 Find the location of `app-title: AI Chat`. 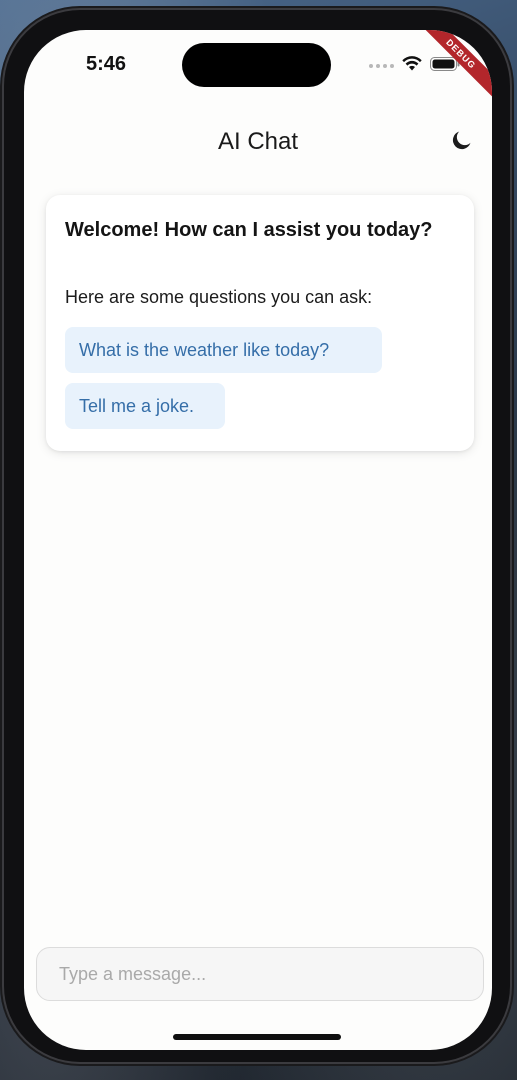

app-title: AI Chat is located at coordinates (258, 141).